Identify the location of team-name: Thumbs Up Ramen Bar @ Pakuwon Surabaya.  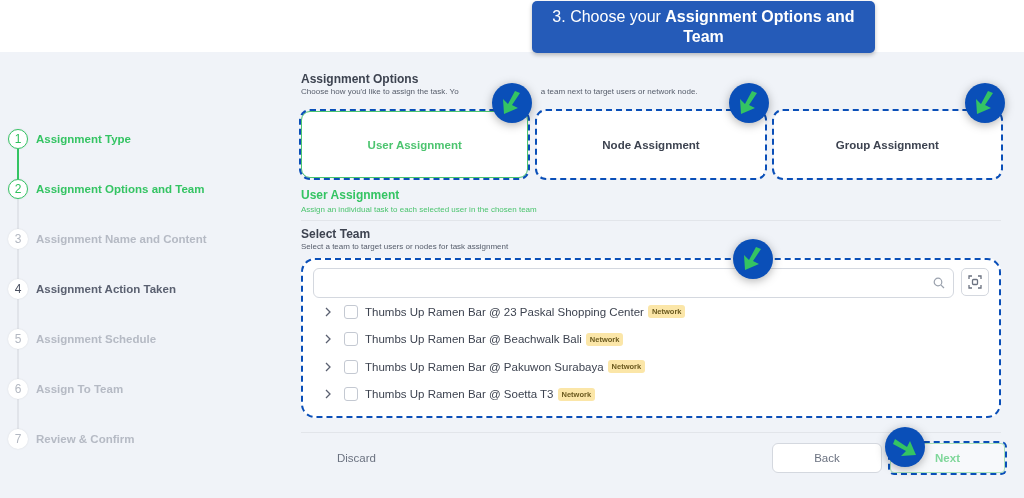
(484, 366).